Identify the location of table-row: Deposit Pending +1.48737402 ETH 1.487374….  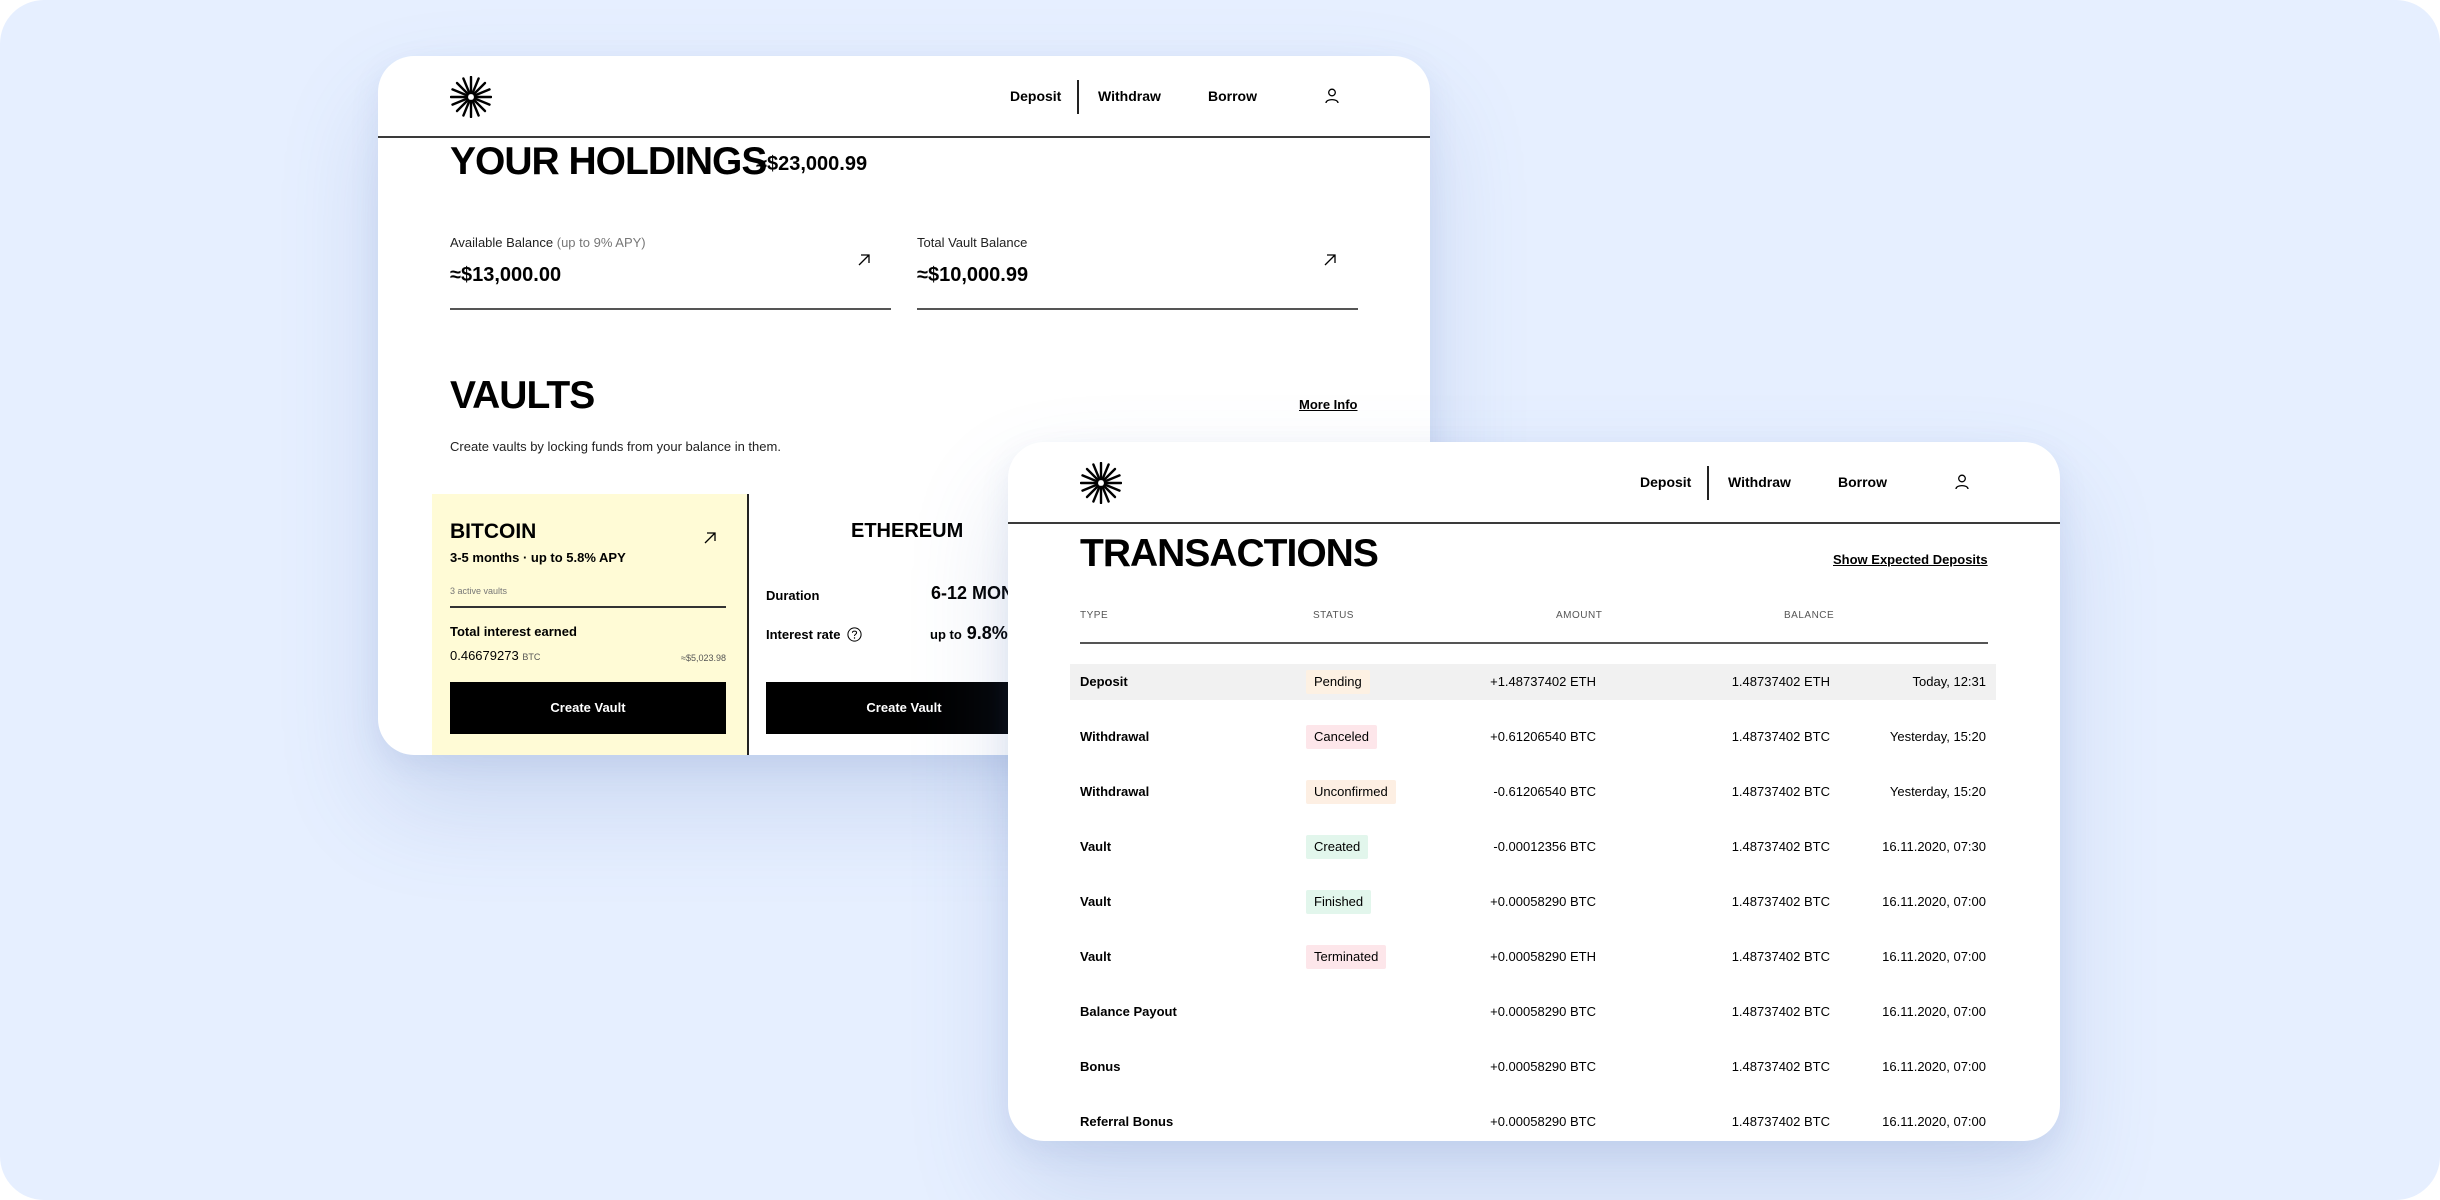
(1533, 682).